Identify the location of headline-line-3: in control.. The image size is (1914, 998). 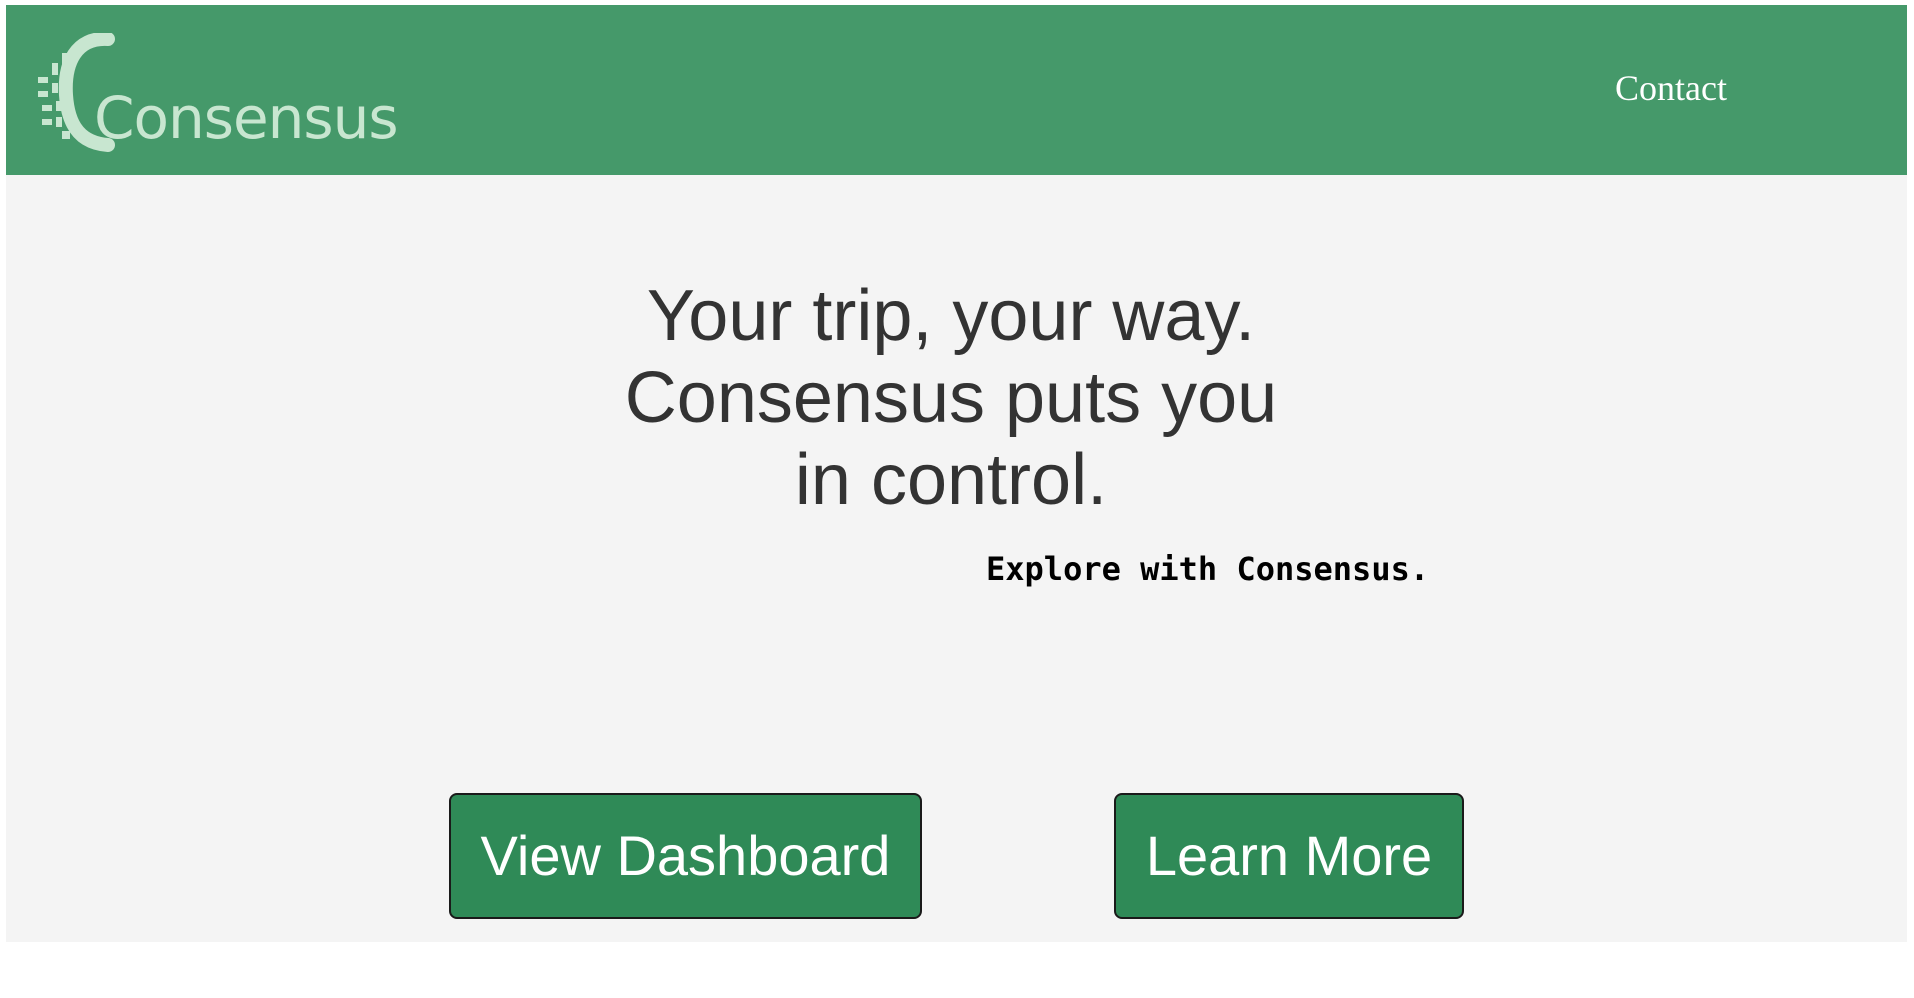
(951, 480).